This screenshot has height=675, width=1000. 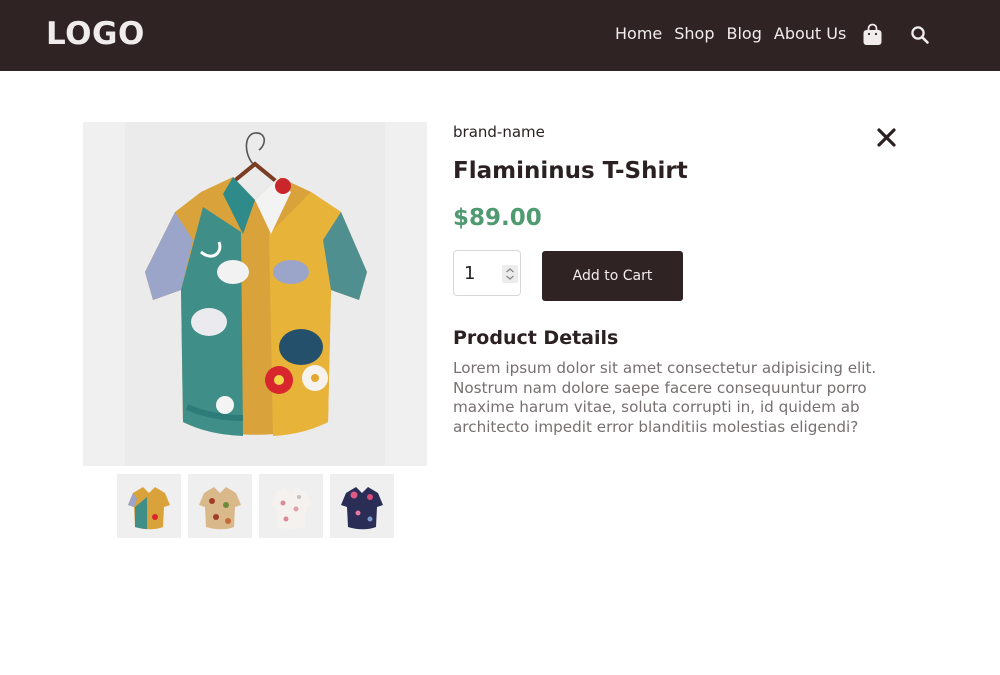 I want to click on quantity-stepper, so click(x=487, y=273).